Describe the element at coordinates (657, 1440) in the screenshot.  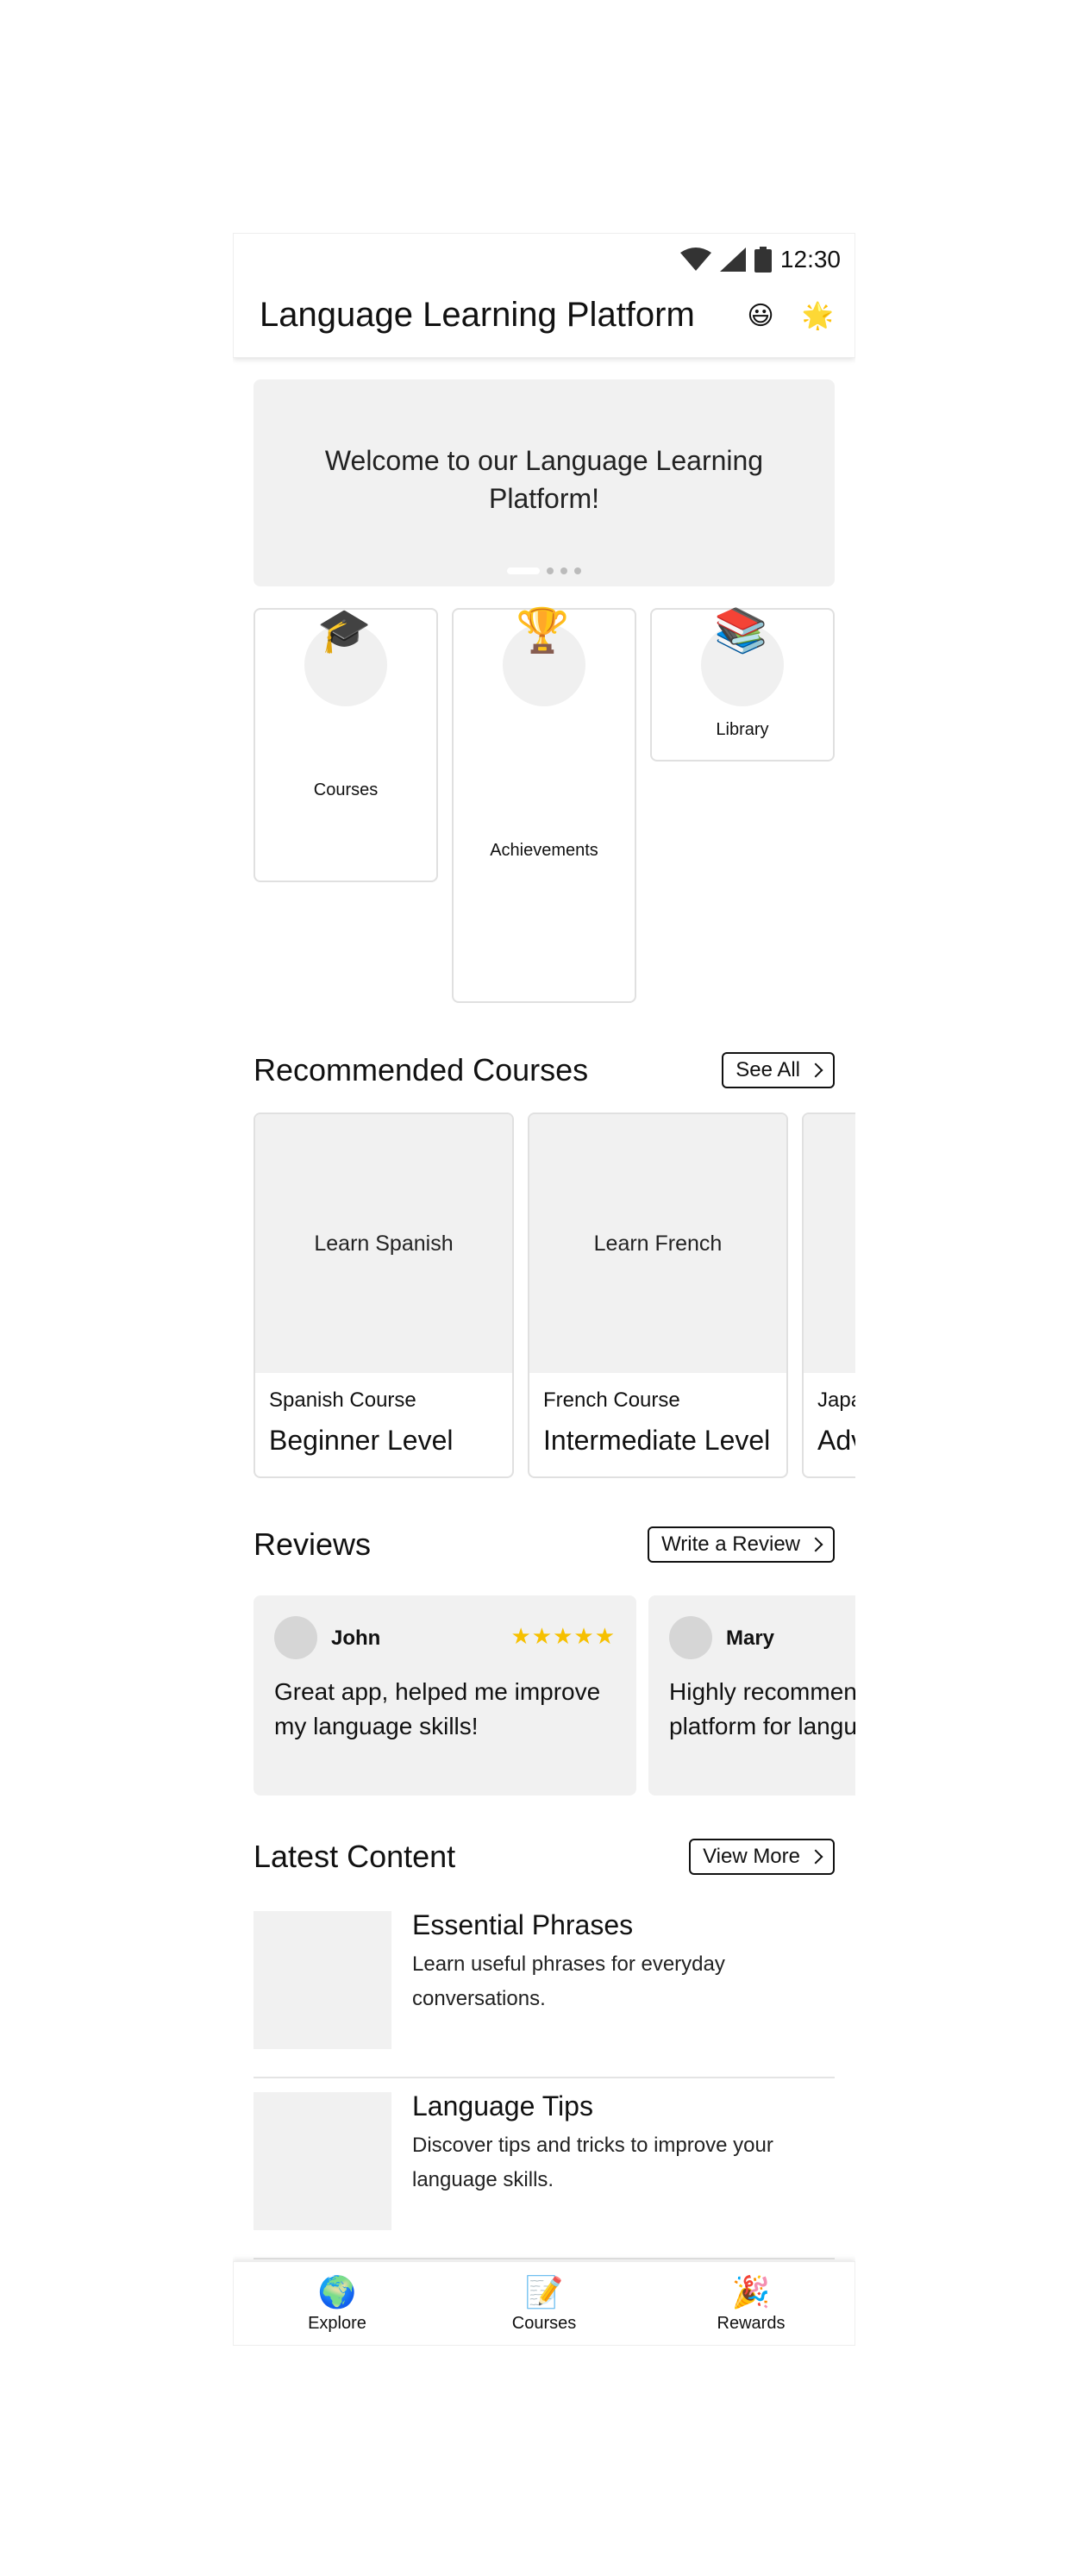
I see `course-level: Intermediate Level` at that location.